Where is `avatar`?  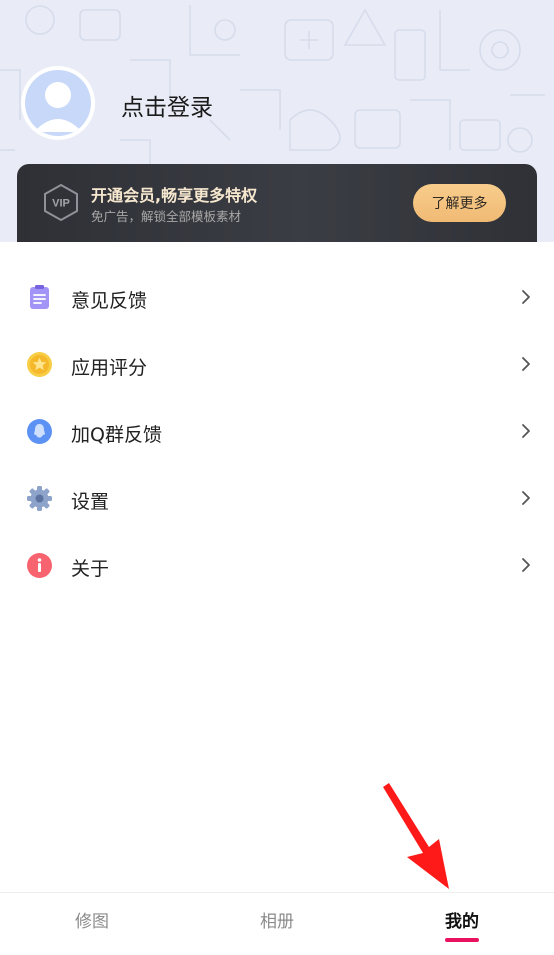
avatar is located at coordinates (58, 103).